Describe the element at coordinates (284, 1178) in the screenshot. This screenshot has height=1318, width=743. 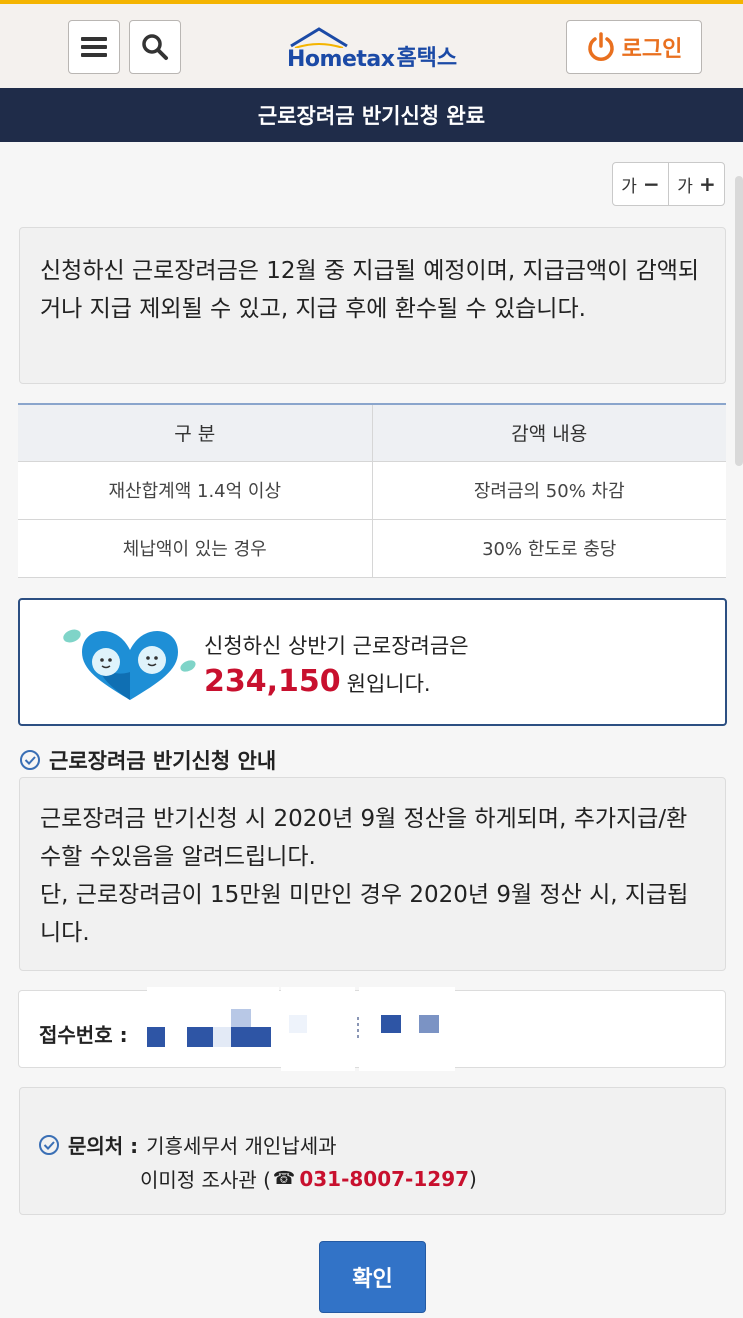
I see `phone-icon: ☎` at that location.